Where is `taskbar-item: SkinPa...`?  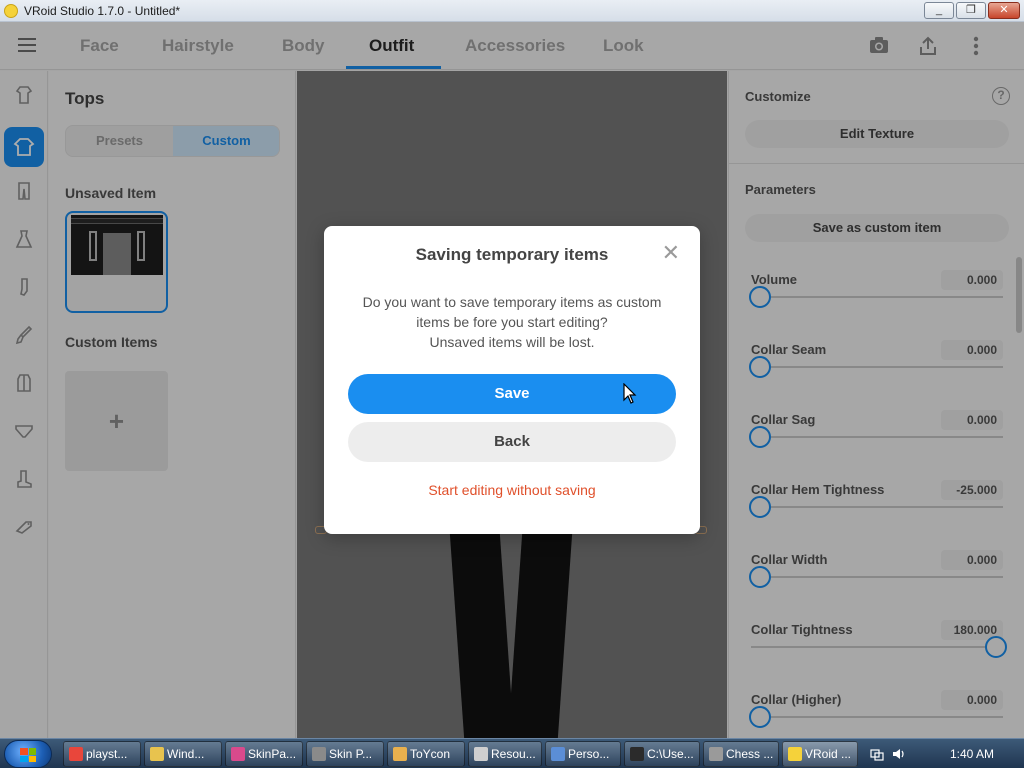
taskbar-item: SkinPa... is located at coordinates (264, 754).